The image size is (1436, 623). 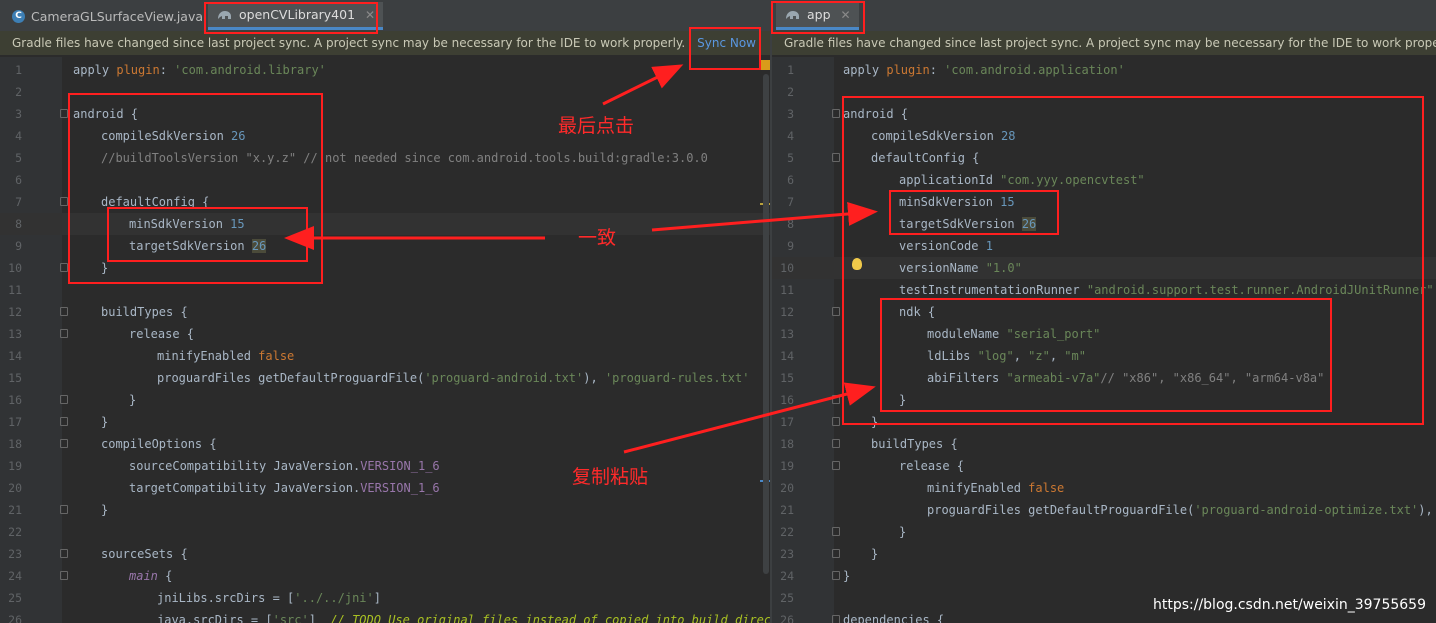 What do you see at coordinates (766, 324) in the screenshot?
I see `vertical-scrollbar` at bounding box center [766, 324].